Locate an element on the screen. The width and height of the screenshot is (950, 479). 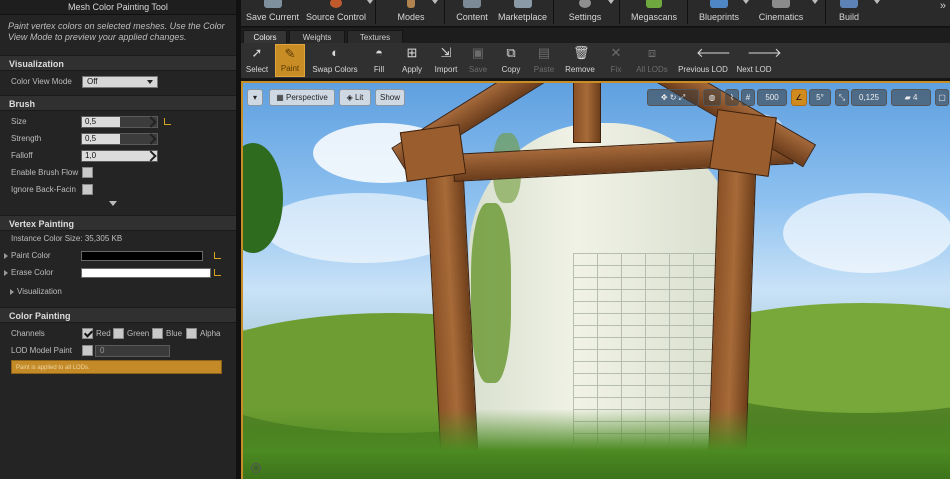
perspective-icon: ▦ is located at coordinates (281, 97).